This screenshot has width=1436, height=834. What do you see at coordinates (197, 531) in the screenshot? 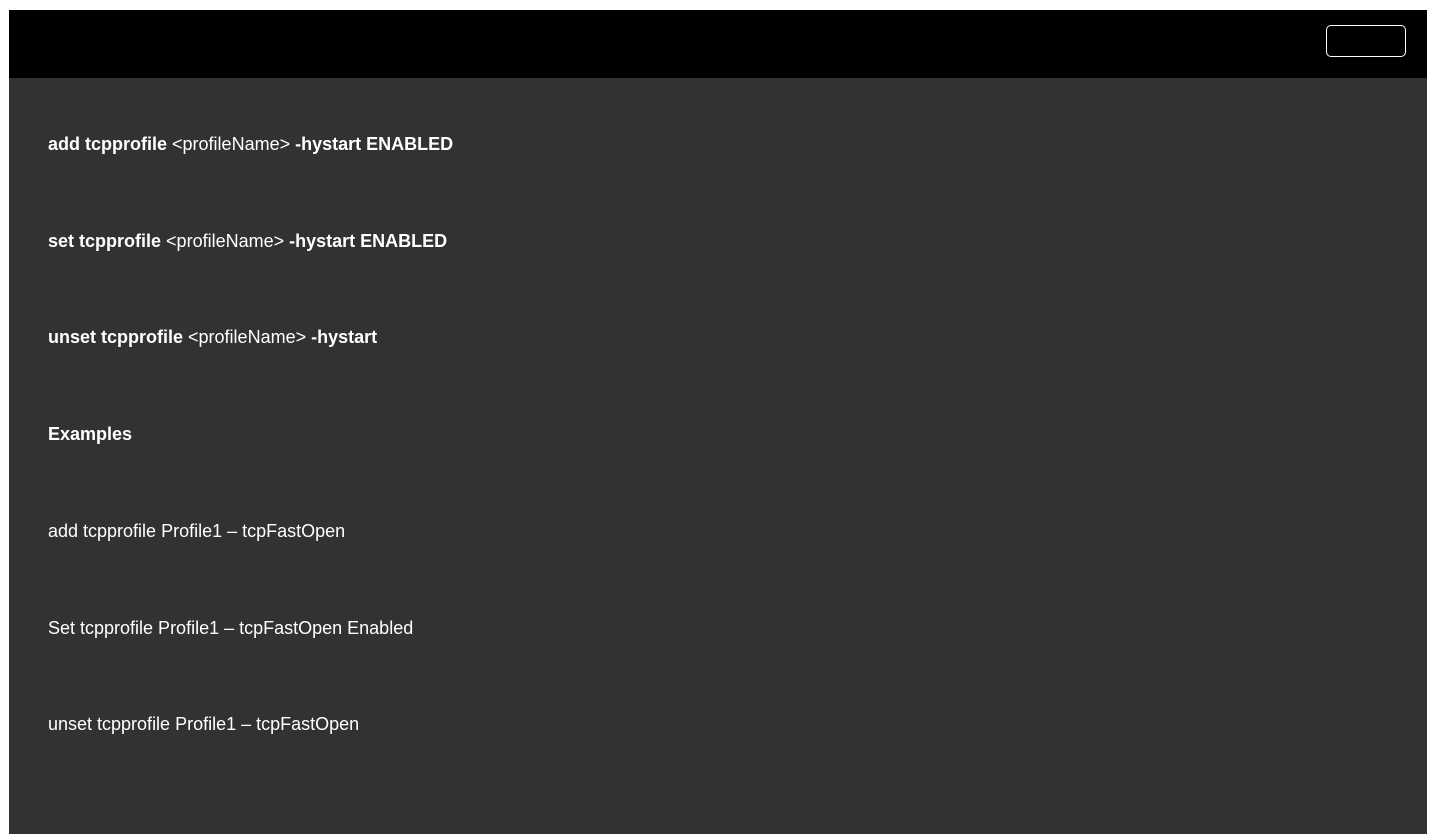
I see `example-line-add: add tcpprofile Profile1 – tcpFastOpen` at bounding box center [197, 531].